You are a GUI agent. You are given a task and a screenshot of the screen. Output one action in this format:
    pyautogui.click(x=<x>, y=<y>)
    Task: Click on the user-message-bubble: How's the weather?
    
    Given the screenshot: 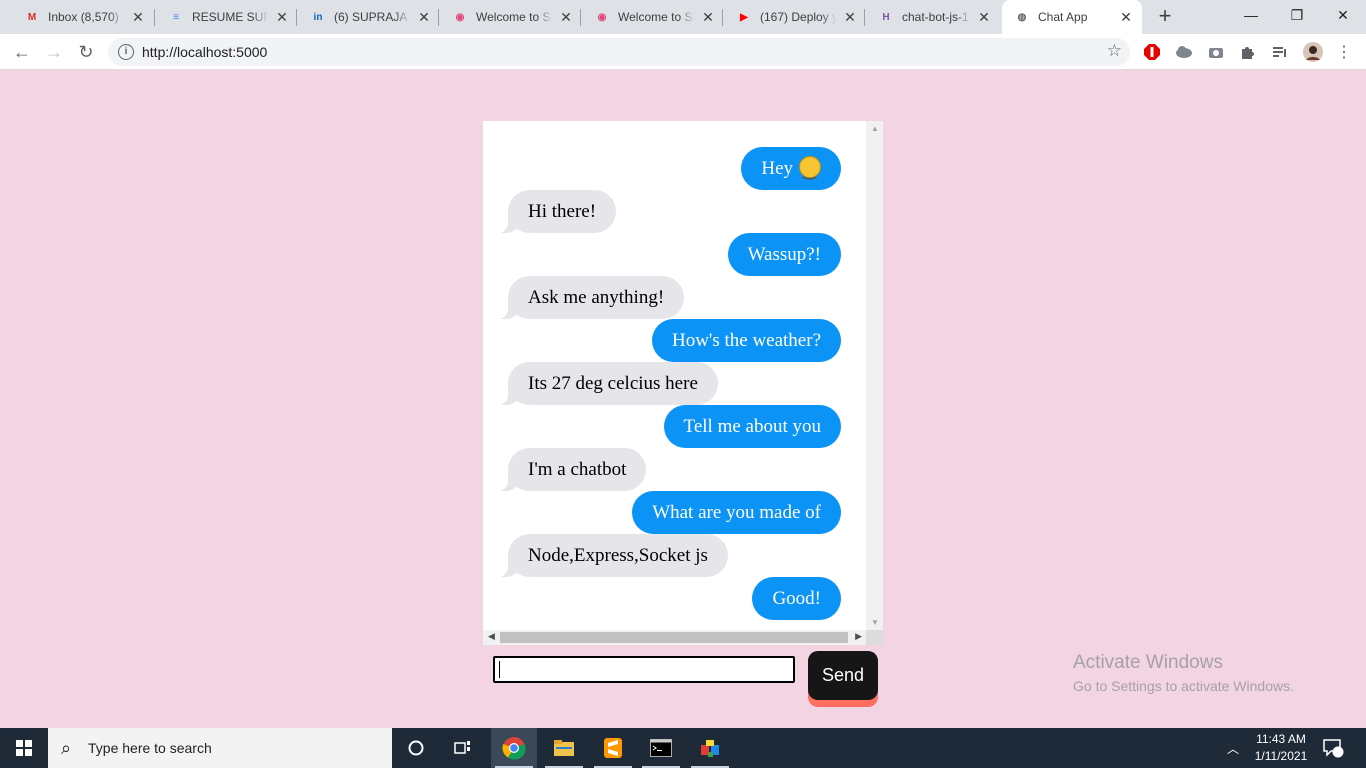 What is the action you would take?
    pyautogui.click(x=746, y=340)
    